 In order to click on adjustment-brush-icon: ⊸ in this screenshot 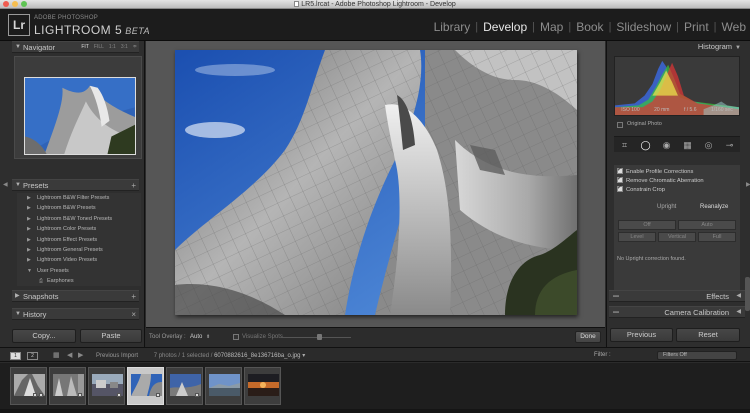, I will do `click(730, 145)`.